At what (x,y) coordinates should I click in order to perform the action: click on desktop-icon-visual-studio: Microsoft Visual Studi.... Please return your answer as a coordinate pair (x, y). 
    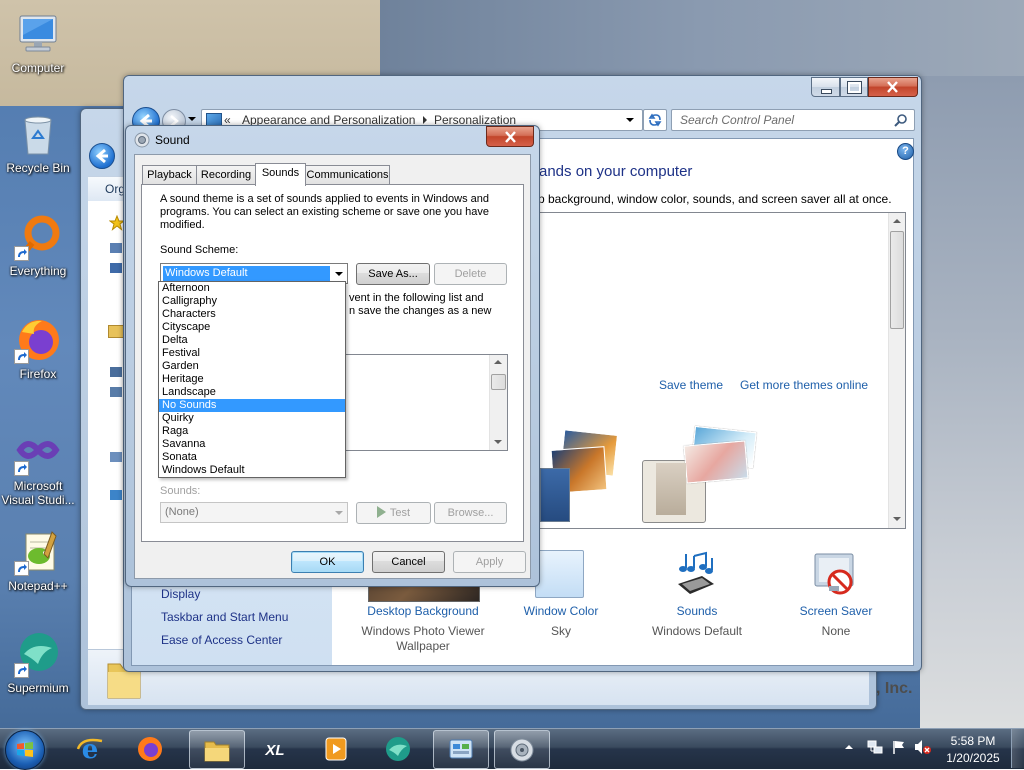
    Looking at the image, I should click on (38, 467).